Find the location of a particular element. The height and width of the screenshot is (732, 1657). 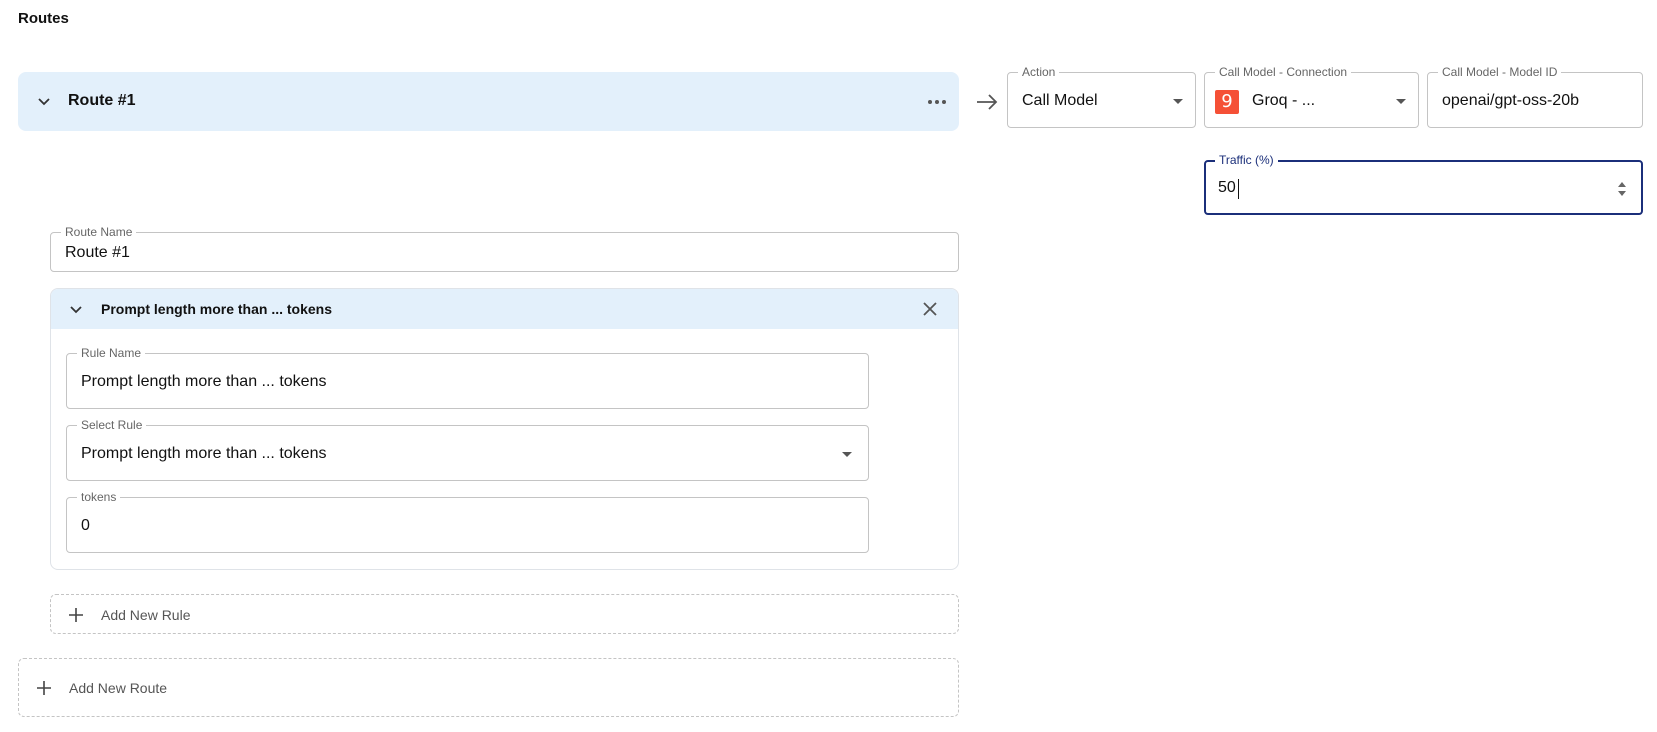

route-title: Route #1 is located at coordinates (102, 100).